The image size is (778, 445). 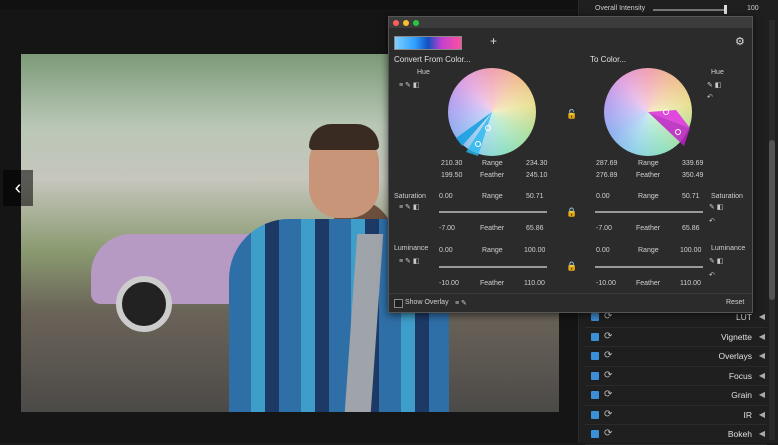 What do you see at coordinates (740, 375) in the screenshot?
I see `effect-label: Focus` at bounding box center [740, 375].